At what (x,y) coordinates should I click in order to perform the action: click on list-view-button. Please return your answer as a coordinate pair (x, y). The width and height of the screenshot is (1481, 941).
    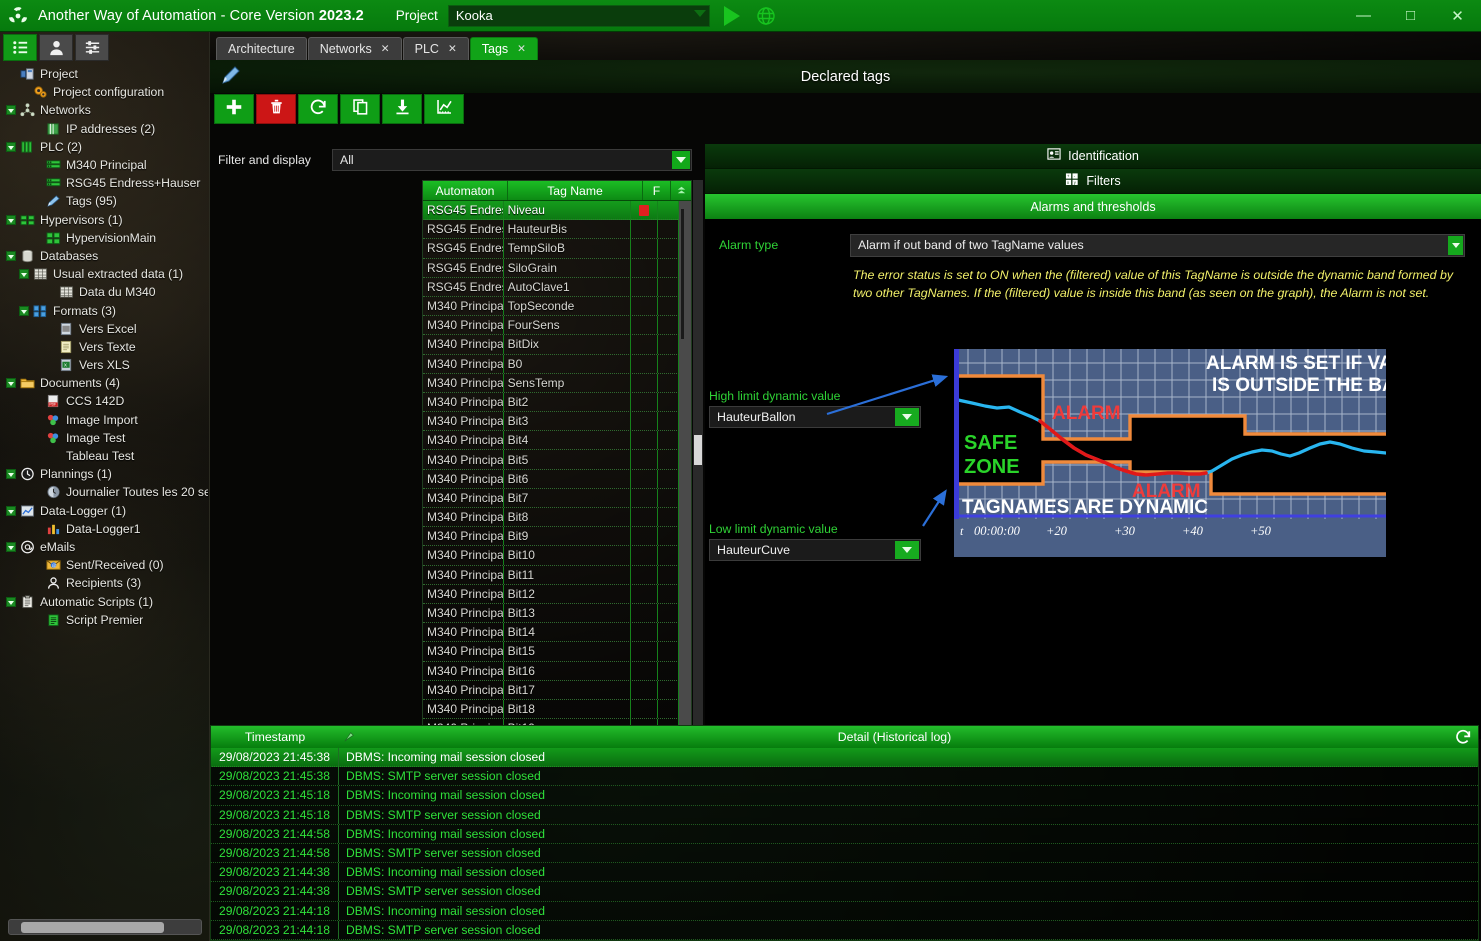
    Looking at the image, I should click on (20, 47).